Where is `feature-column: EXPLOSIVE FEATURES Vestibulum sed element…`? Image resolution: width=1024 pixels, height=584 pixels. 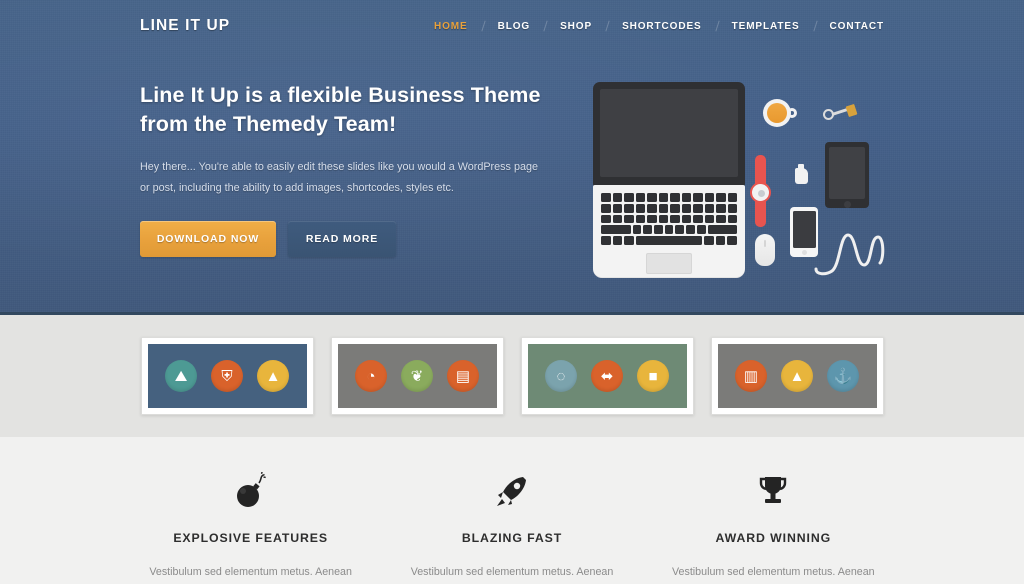
feature-column: EXPLOSIVE FEATURES Vestibulum sed element… is located at coordinates (250, 526).